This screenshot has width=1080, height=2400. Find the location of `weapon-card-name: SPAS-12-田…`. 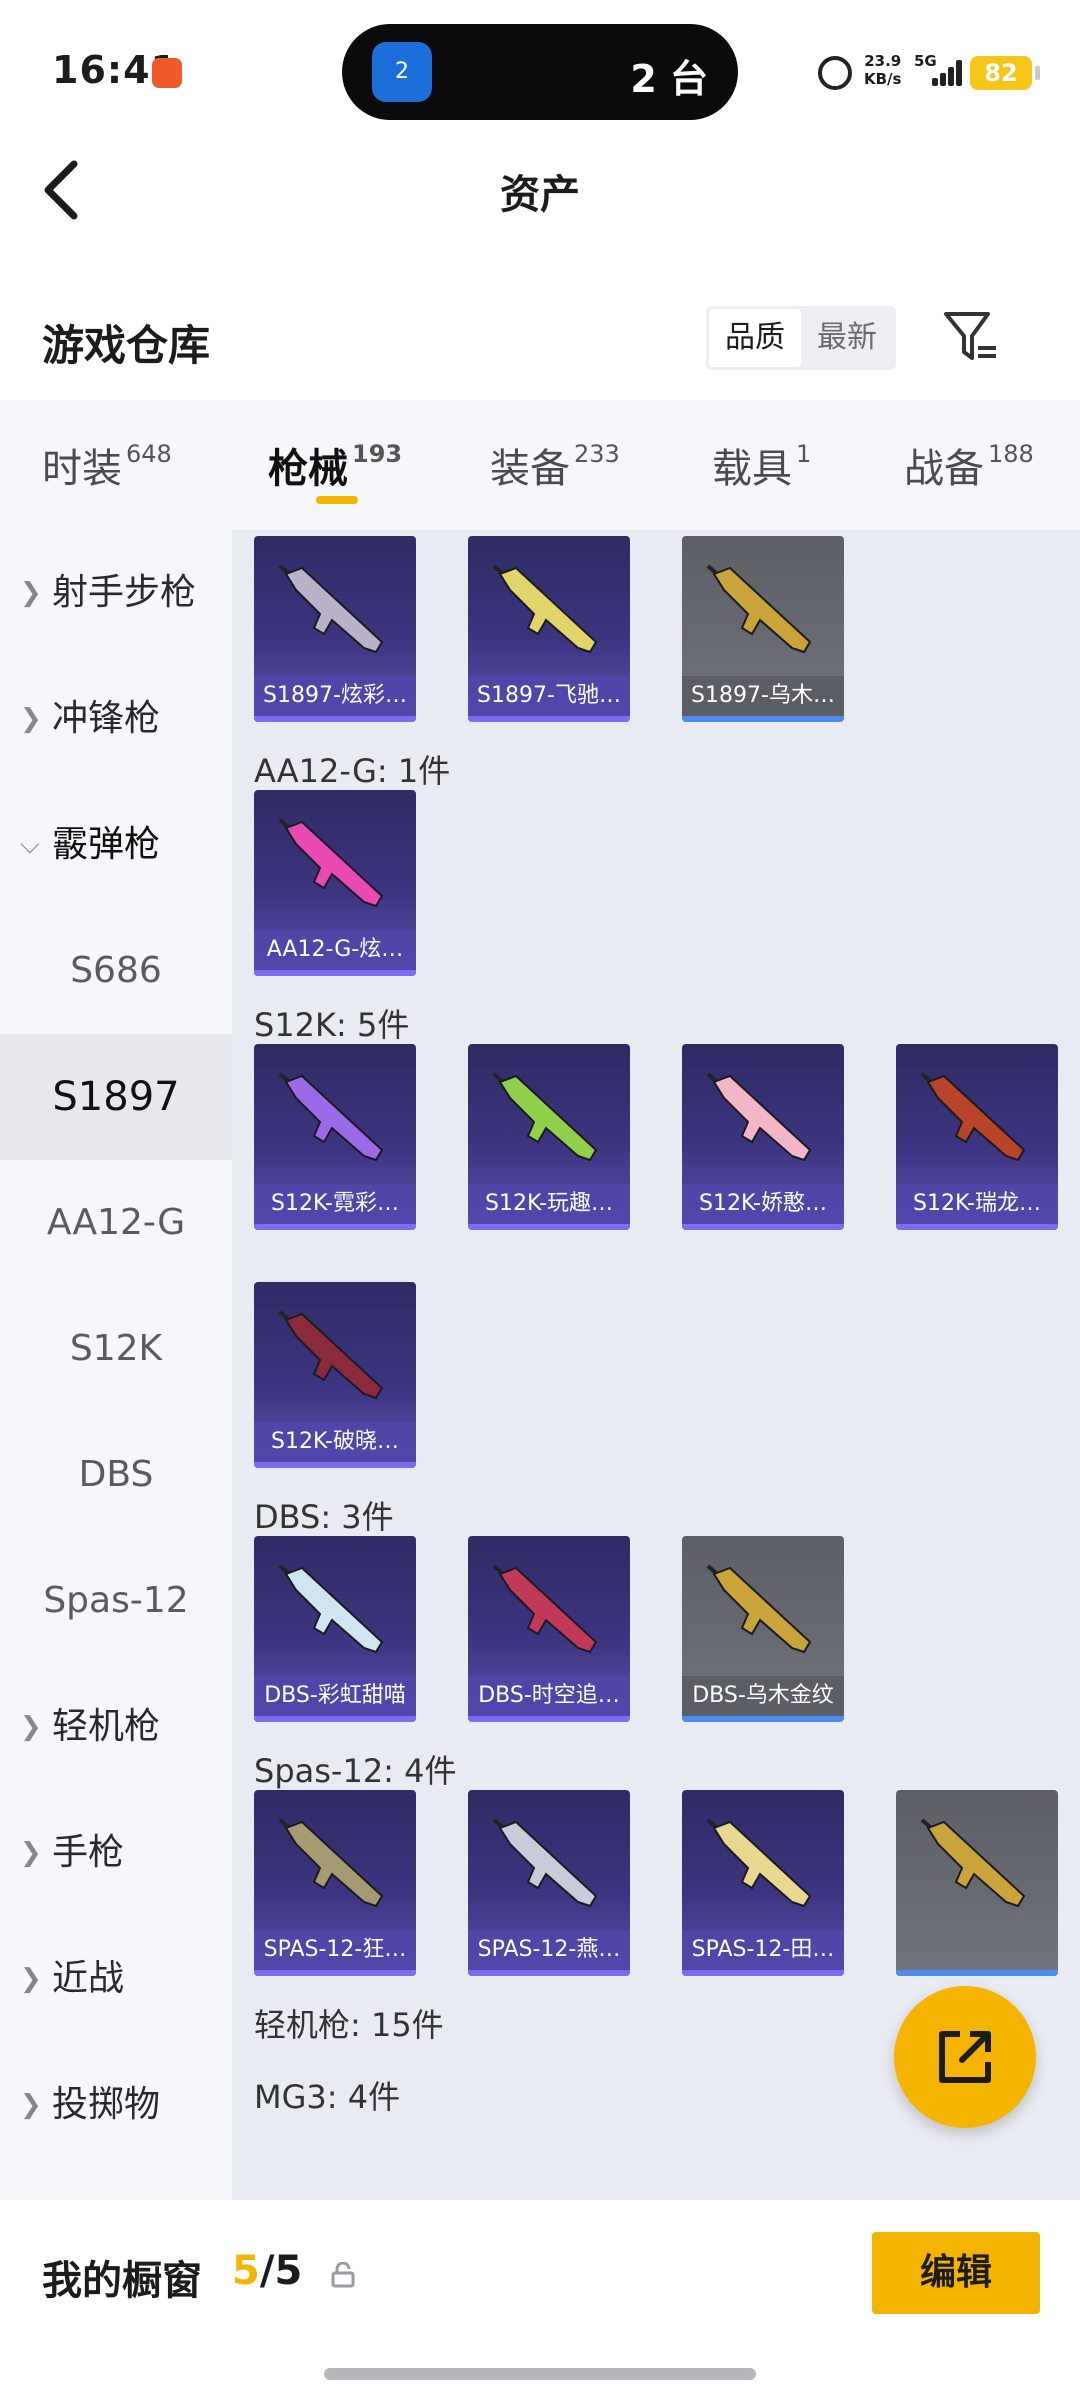

weapon-card-name: SPAS-12-田… is located at coordinates (763, 1950).